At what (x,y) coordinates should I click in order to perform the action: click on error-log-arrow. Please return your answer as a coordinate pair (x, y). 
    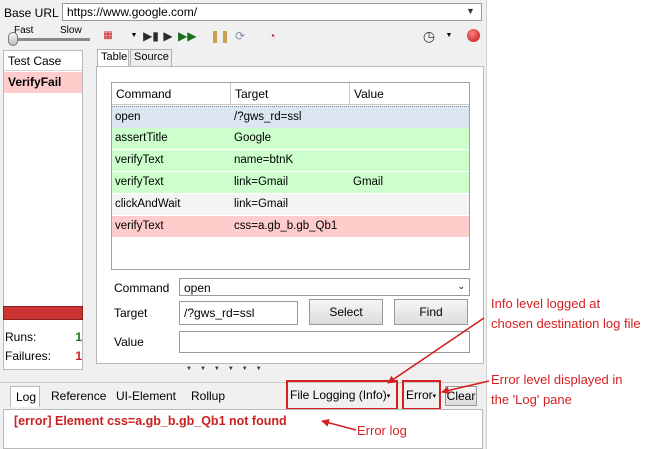
    Looking at the image, I should click on (339, 424).